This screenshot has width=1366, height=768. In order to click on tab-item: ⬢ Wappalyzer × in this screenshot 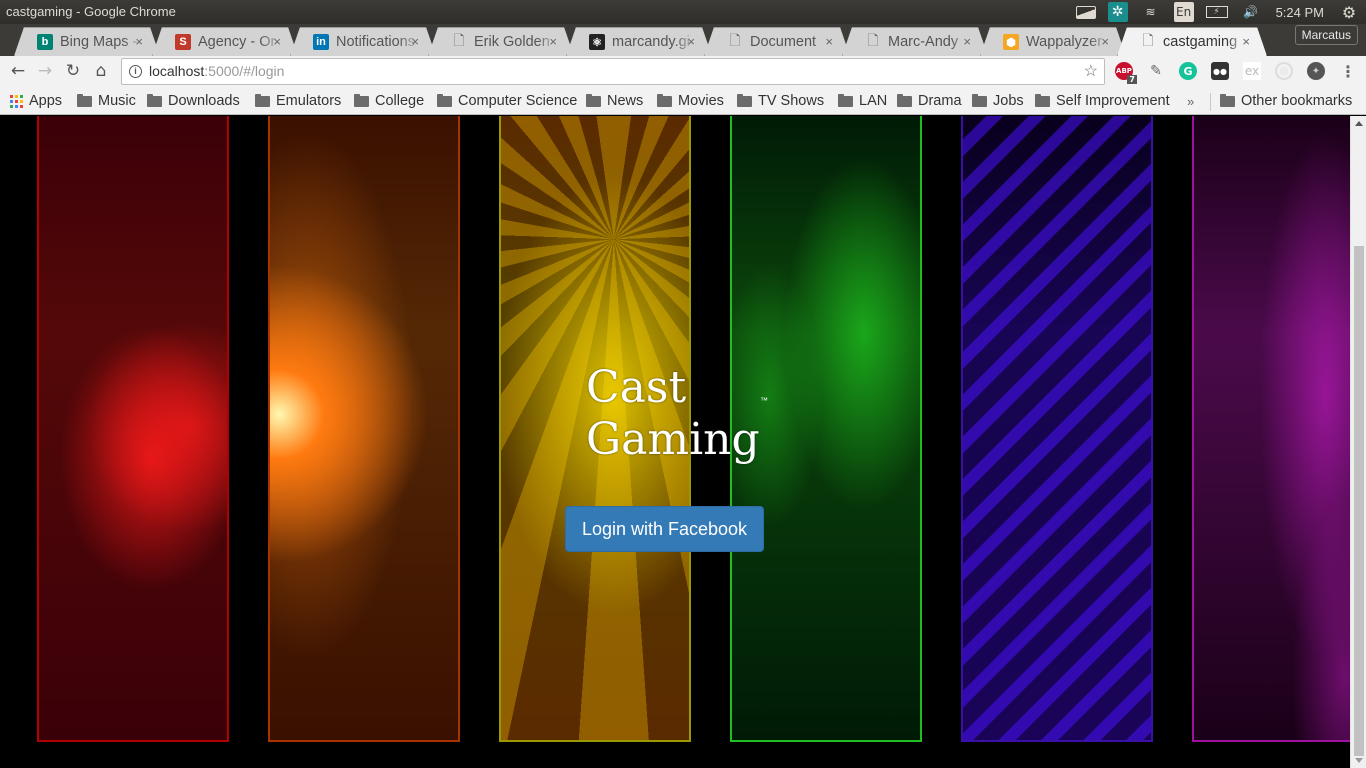, I will do `click(1053, 41)`.